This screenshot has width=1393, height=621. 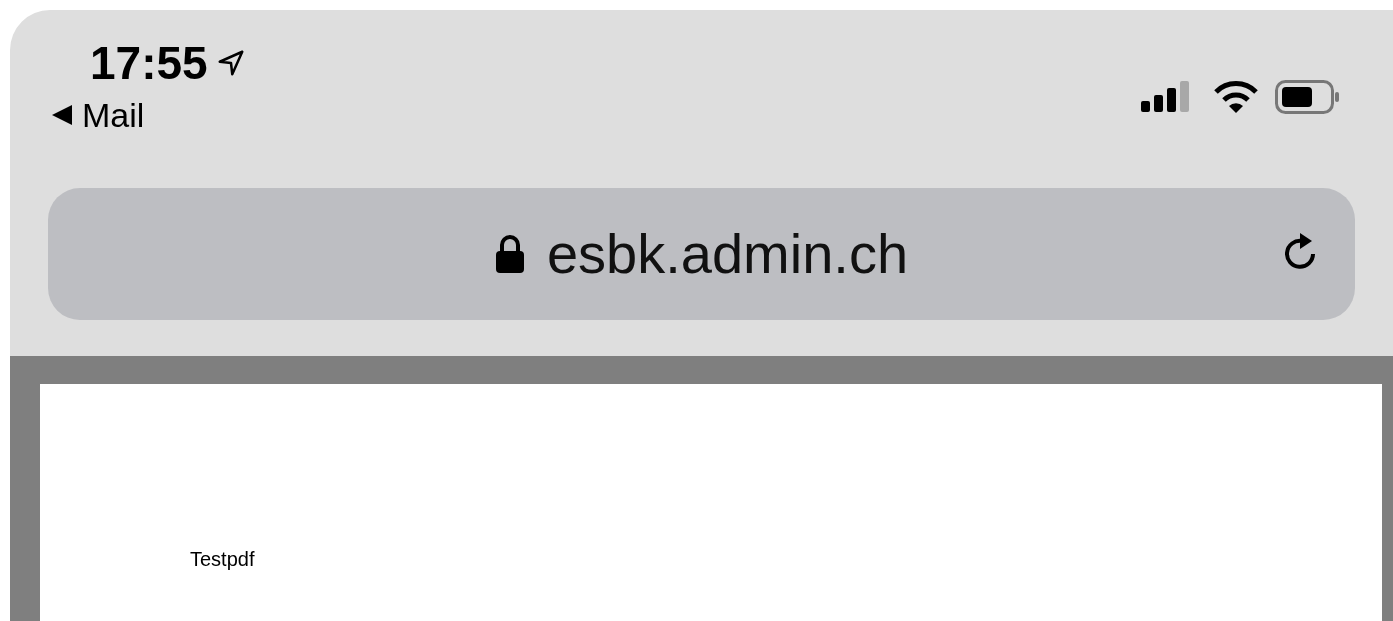 I want to click on battery-icon, so click(x=1308, y=97).